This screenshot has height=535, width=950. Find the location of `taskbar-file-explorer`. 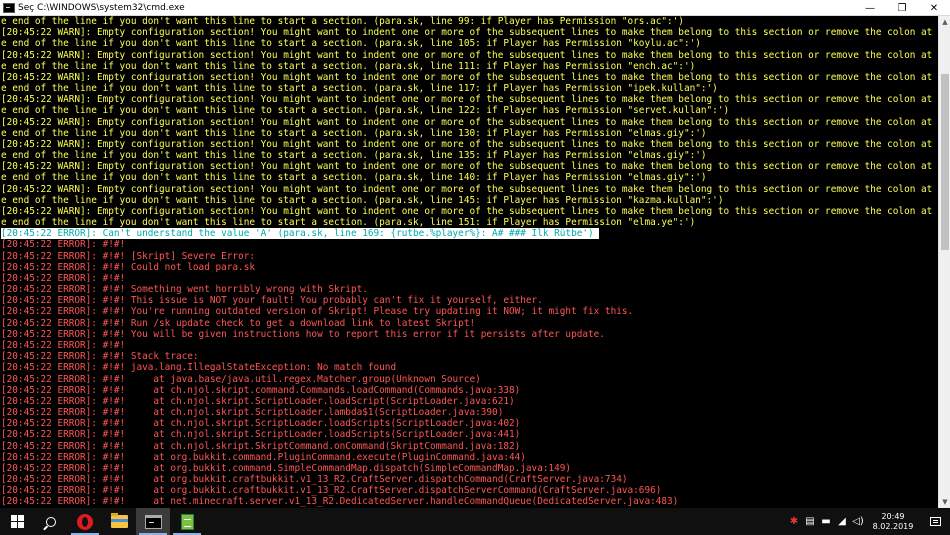

taskbar-file-explorer is located at coordinates (119, 521).